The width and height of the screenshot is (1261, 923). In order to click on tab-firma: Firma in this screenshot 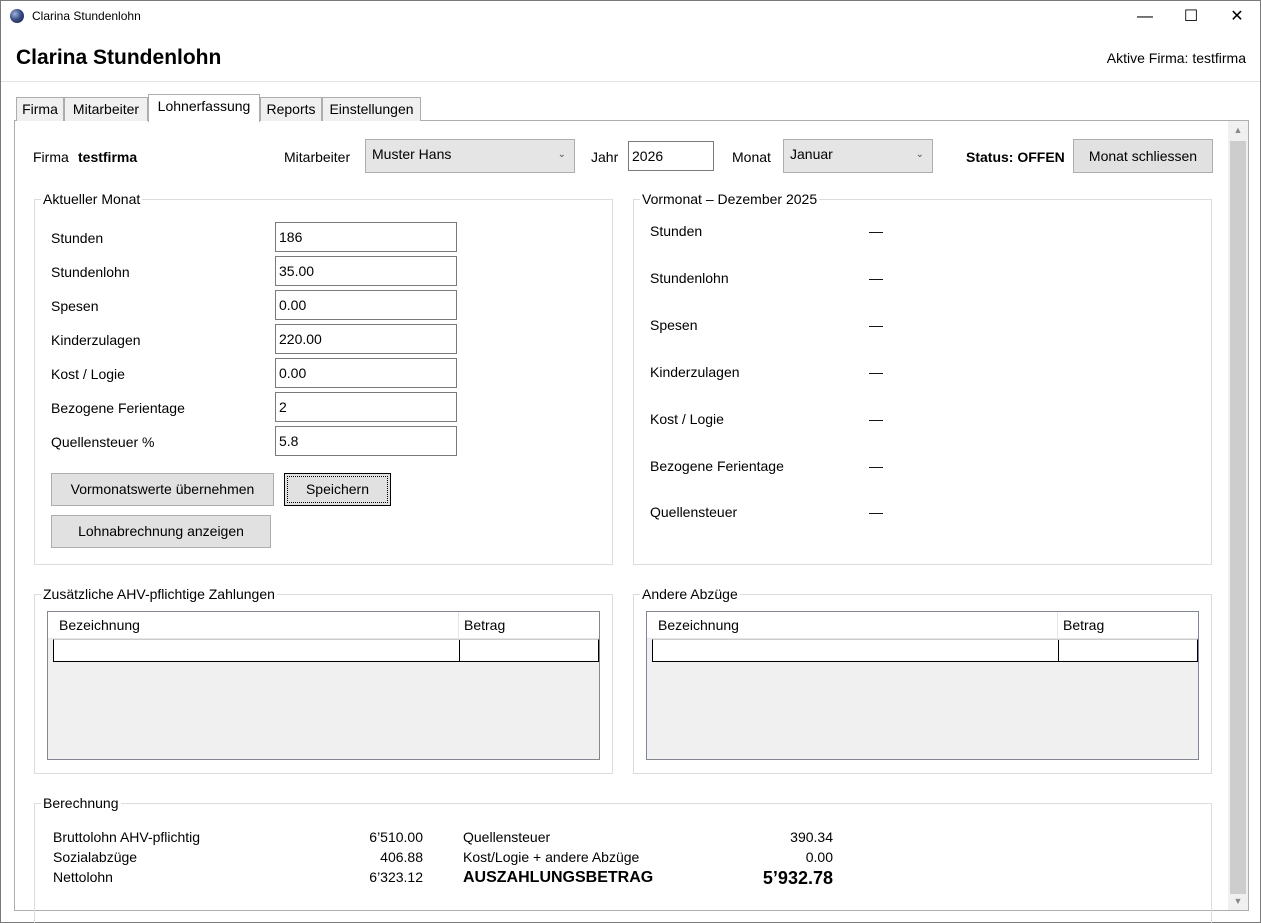, I will do `click(40, 109)`.